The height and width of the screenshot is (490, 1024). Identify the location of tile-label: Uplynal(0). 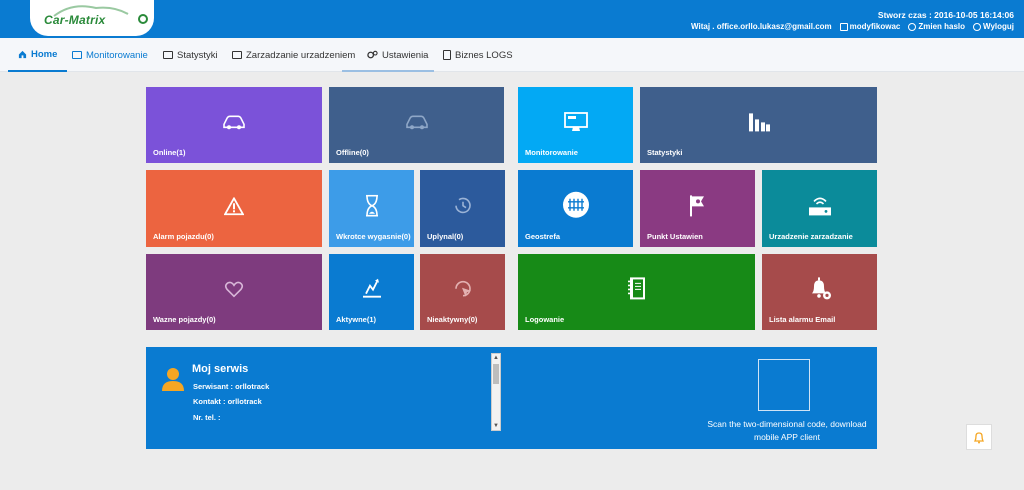
(445, 236).